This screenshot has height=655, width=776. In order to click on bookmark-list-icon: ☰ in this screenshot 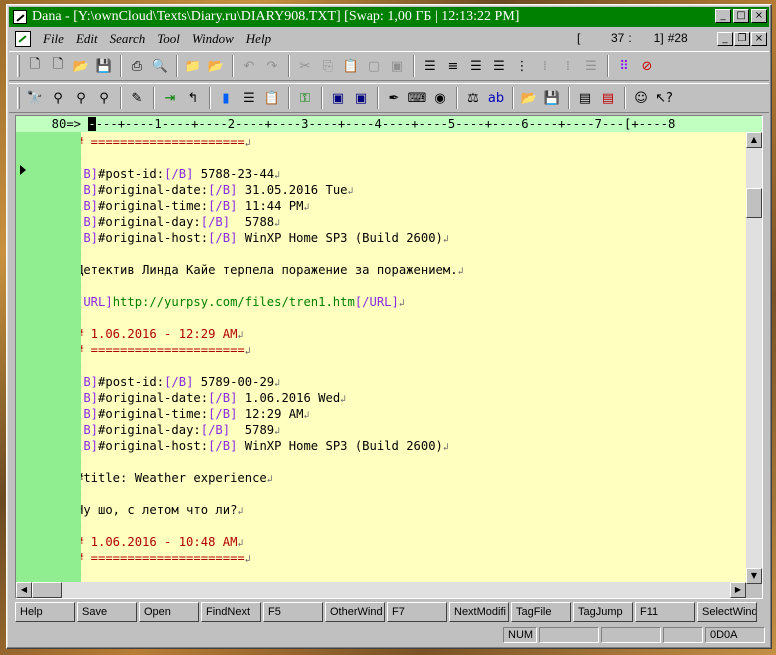, I will do `click(249, 98)`.